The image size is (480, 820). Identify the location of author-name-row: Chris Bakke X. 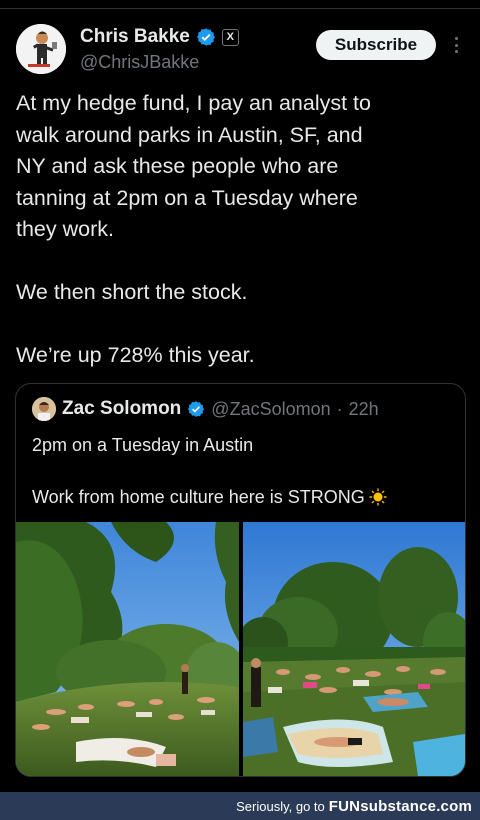
(159, 37).